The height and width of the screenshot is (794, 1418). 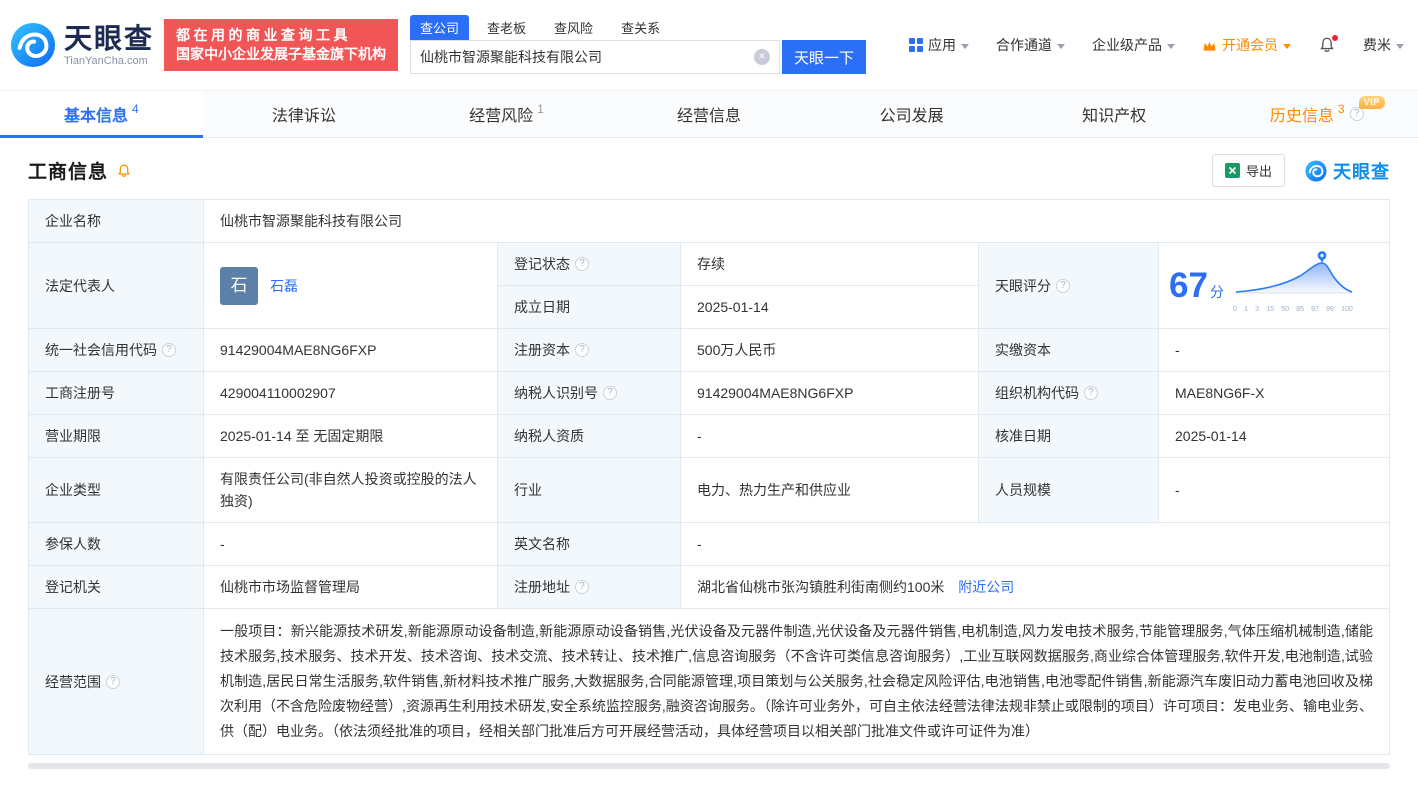 What do you see at coordinates (506, 27) in the screenshot?
I see `search-tab-boss: 查老板` at bounding box center [506, 27].